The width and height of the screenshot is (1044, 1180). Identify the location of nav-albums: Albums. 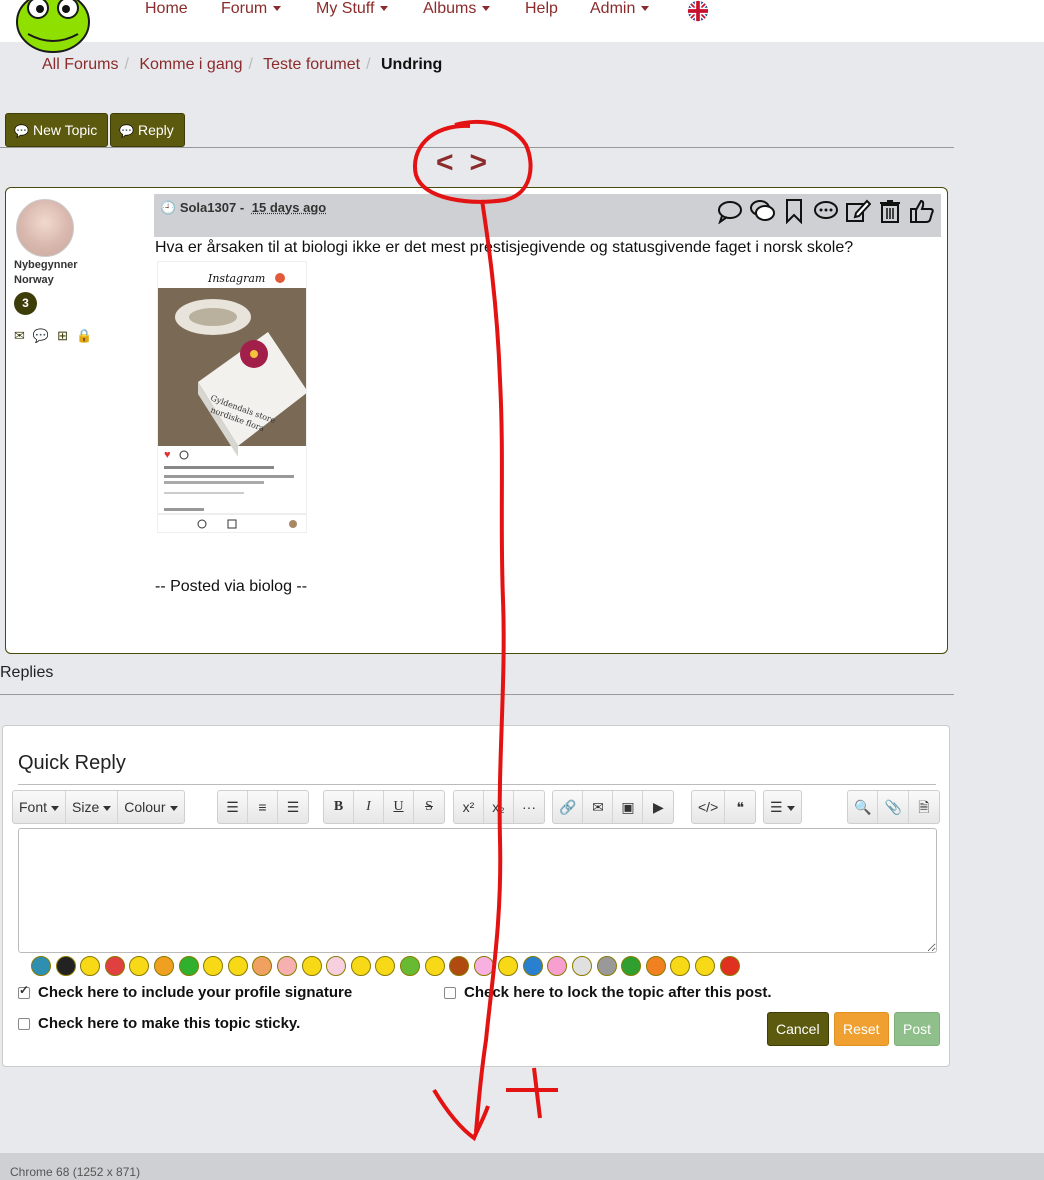
(457, 10).